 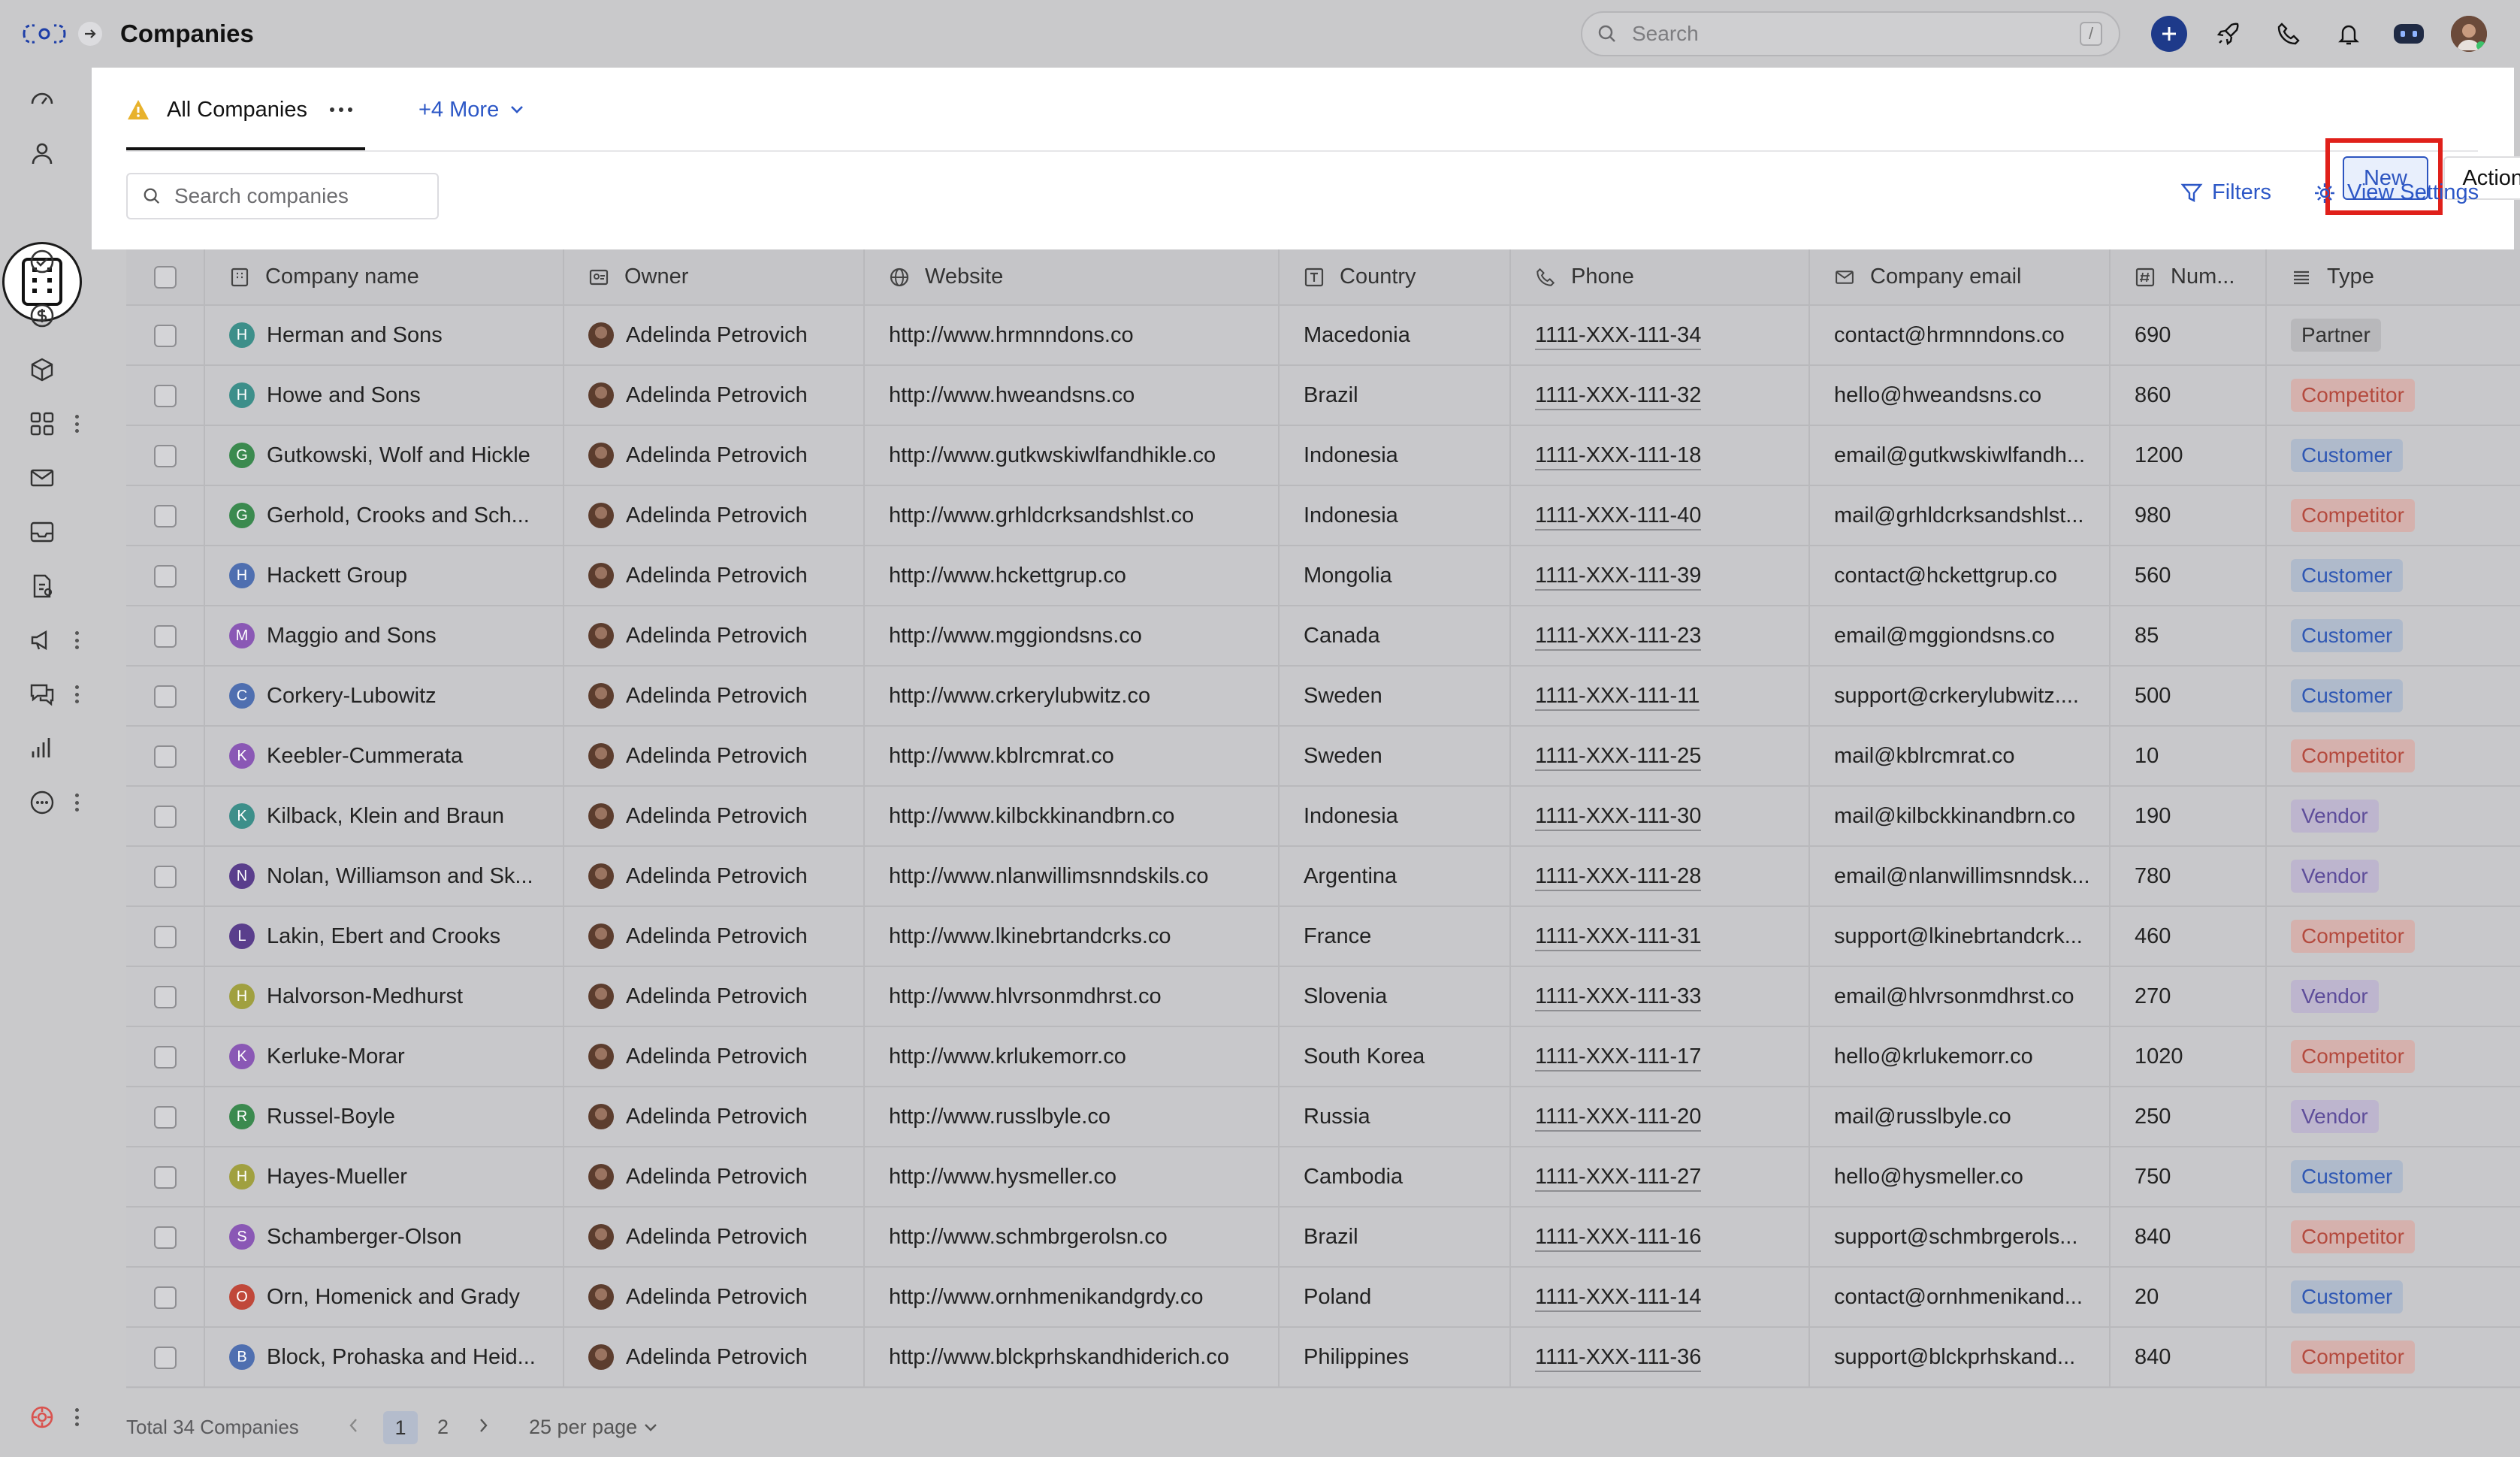 I want to click on company-name: Howe and Sons, so click(x=344, y=395).